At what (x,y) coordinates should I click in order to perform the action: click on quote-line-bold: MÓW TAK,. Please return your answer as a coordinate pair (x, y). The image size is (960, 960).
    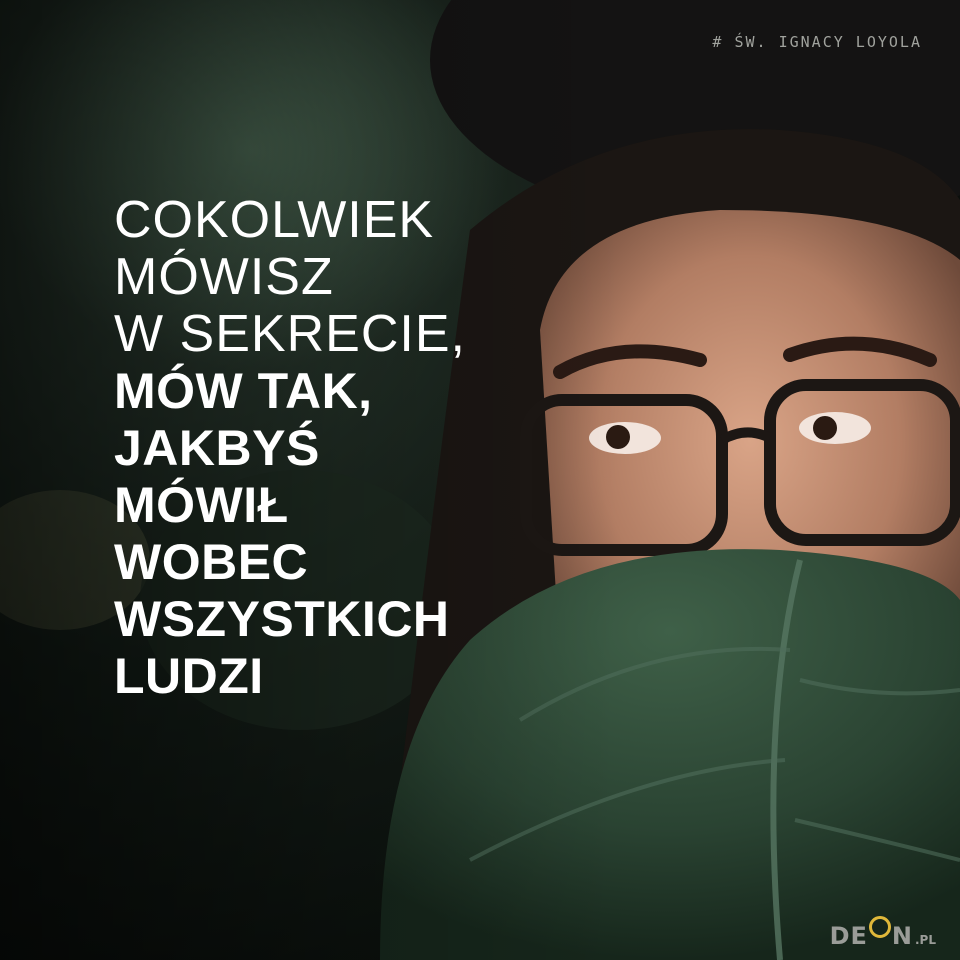
    Looking at the image, I should click on (243, 391).